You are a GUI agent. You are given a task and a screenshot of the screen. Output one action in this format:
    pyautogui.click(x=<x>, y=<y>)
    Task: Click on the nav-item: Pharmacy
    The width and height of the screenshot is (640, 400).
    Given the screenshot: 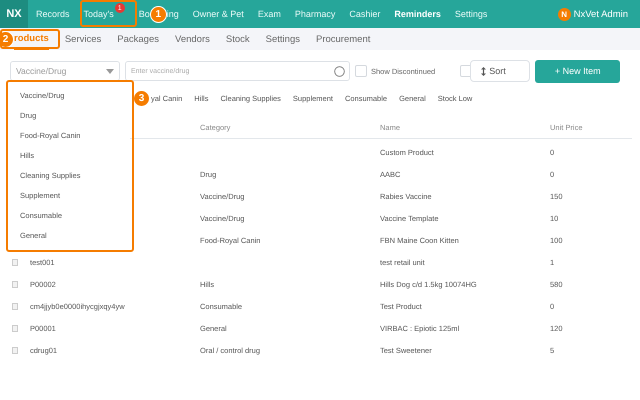 What is the action you would take?
    pyautogui.click(x=315, y=14)
    